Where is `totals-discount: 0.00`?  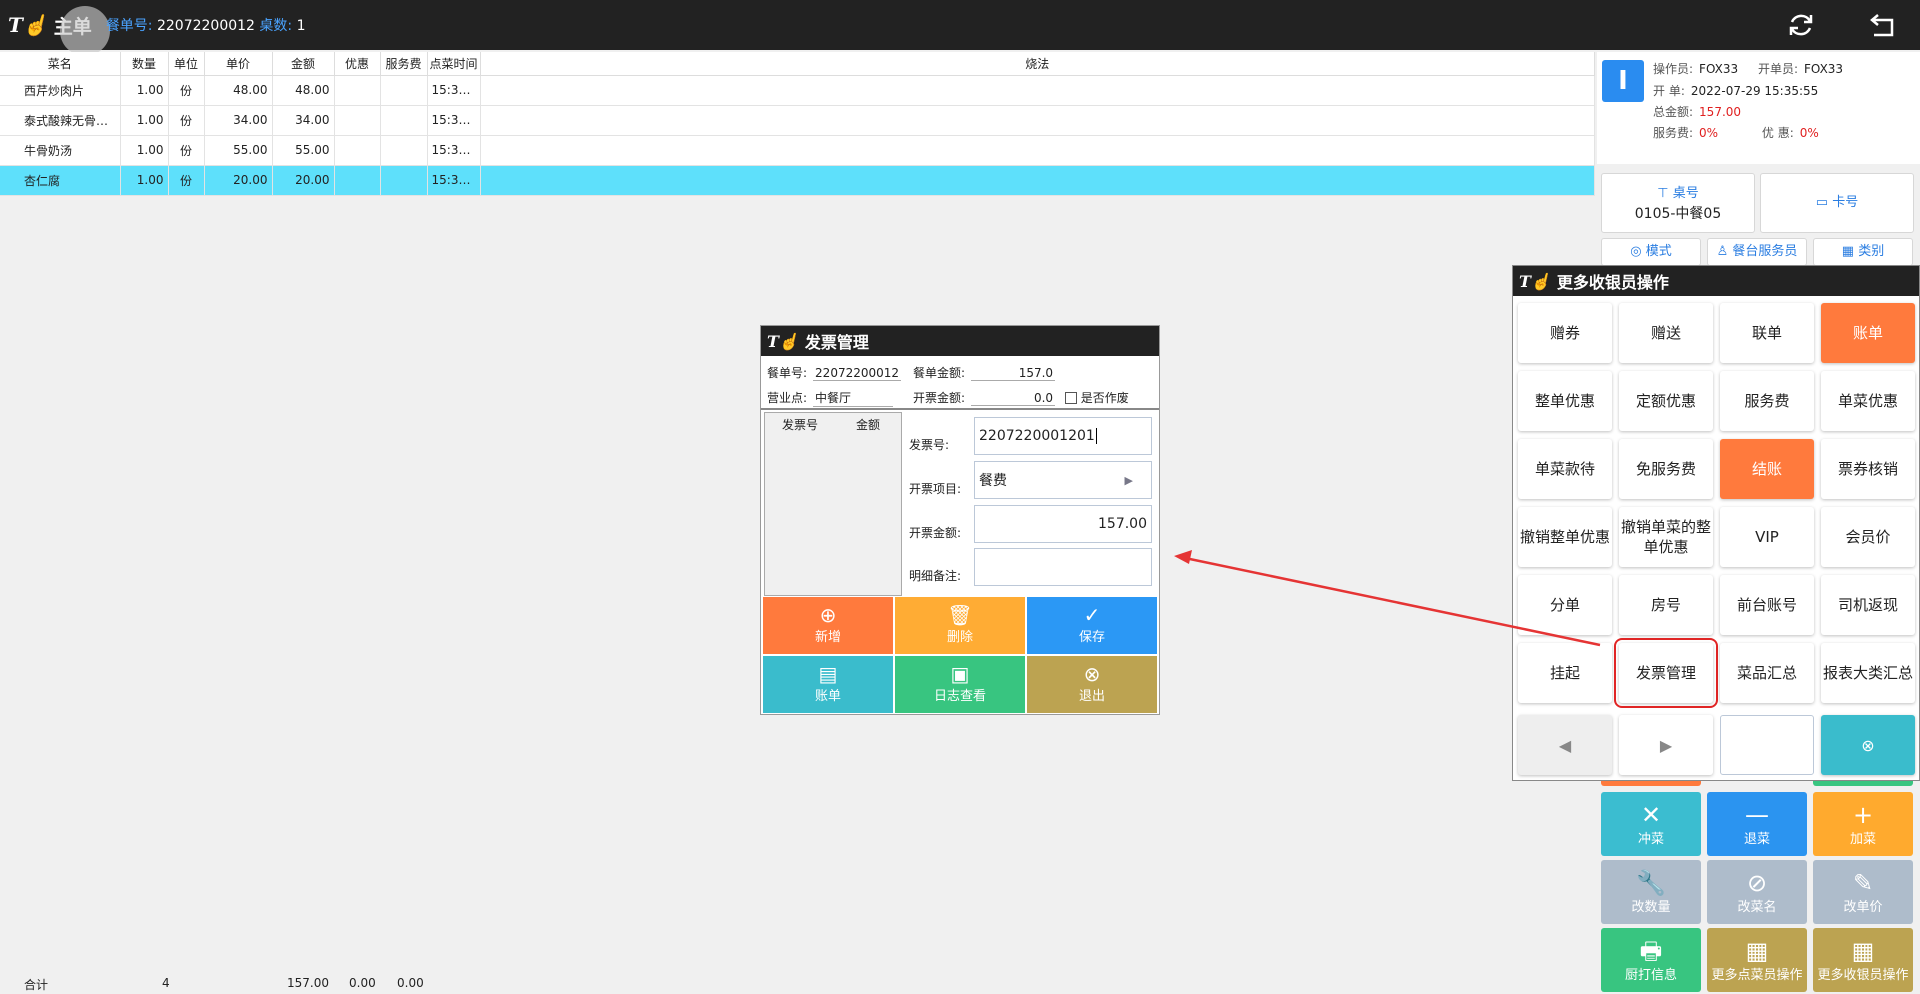
totals-discount: 0.00 is located at coordinates (362, 983).